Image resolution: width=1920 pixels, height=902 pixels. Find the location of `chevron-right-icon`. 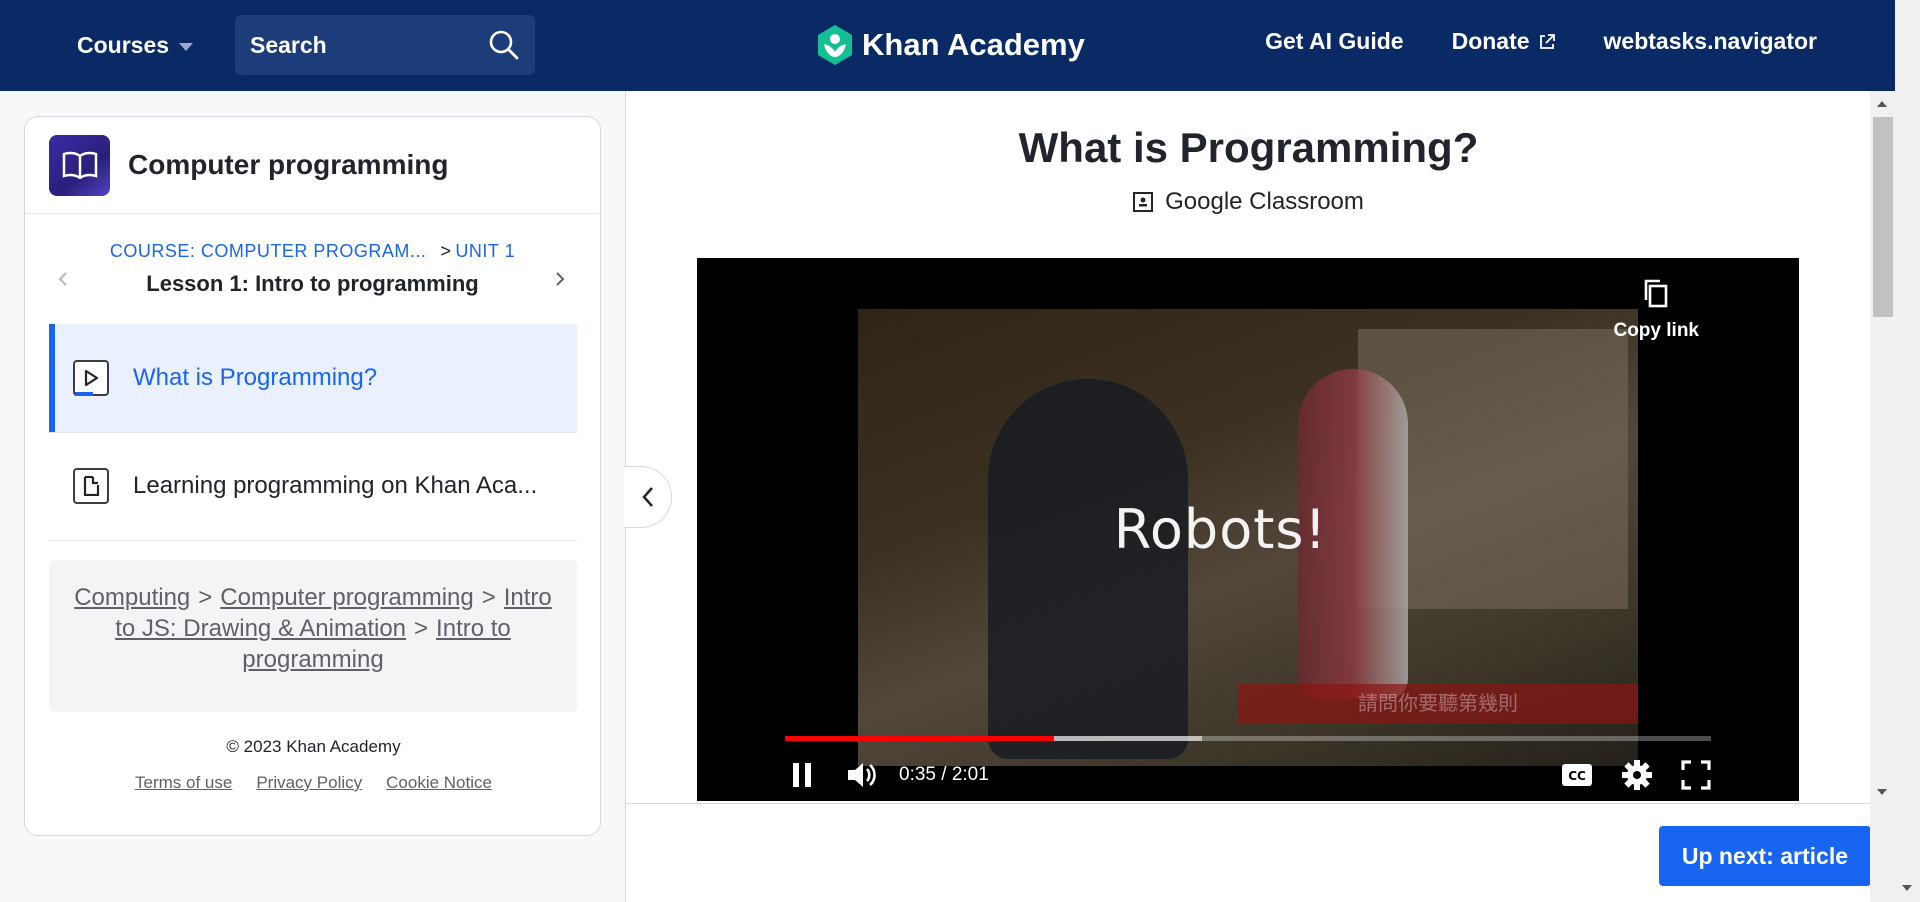

chevron-right-icon is located at coordinates (559, 279).